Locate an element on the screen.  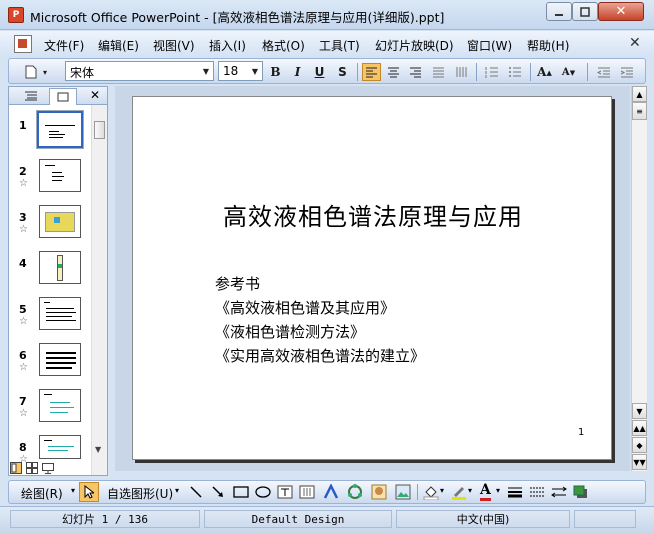
menu-insert: 插入(I) is located at coordinates (227, 45).